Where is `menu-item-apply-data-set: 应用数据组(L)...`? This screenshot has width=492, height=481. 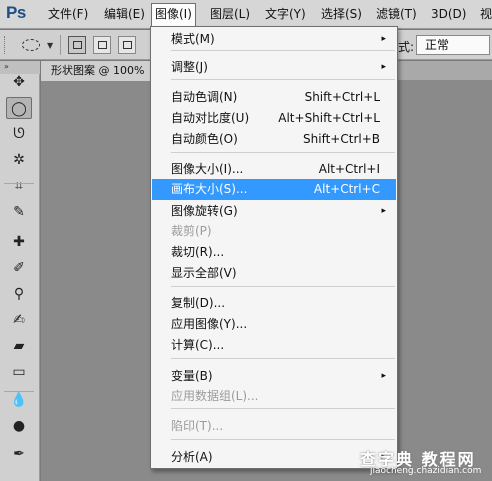 menu-item-apply-data-set: 应用数据组(L)... is located at coordinates (274, 396).